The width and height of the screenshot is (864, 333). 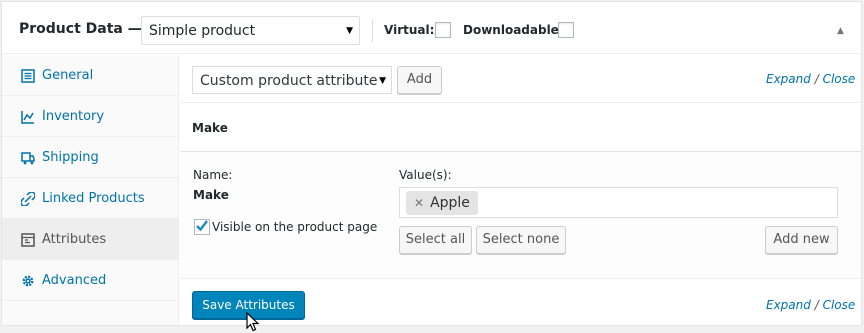 I want to click on panel-title: Product Data —, so click(x=80, y=29).